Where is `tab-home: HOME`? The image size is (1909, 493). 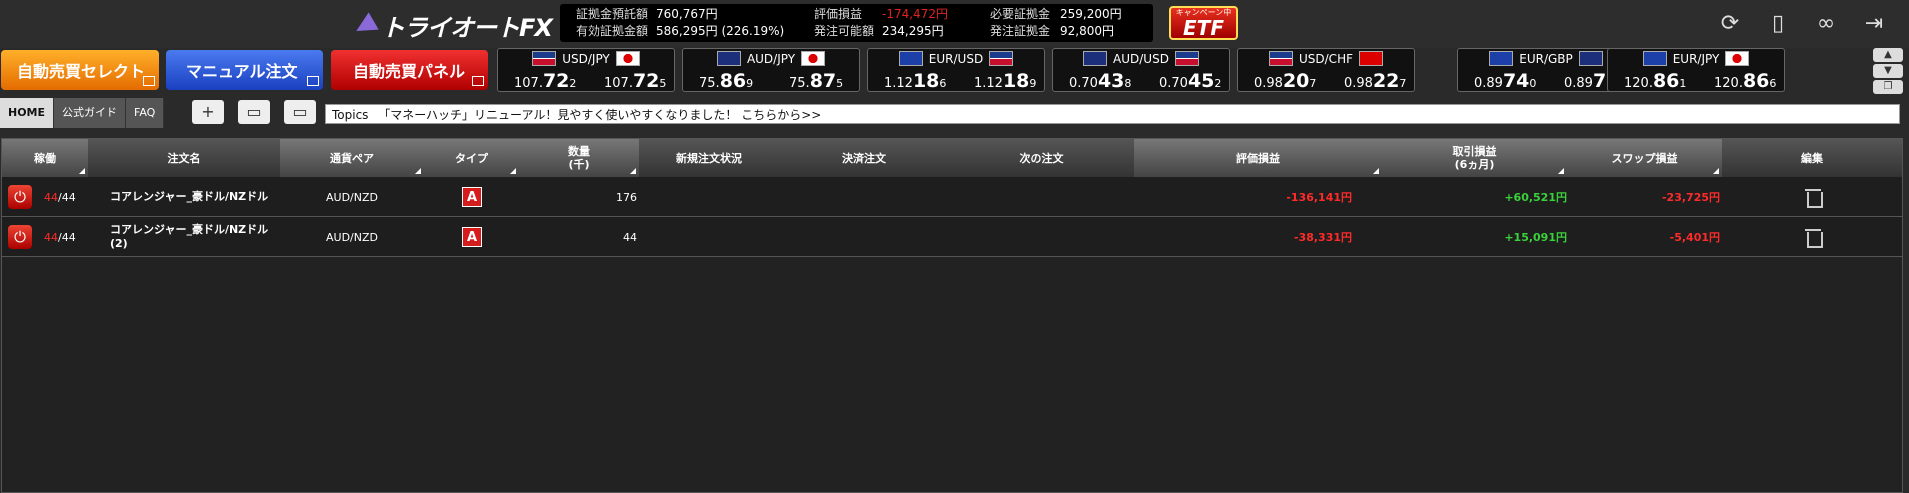
tab-home: HOME is located at coordinates (27, 113).